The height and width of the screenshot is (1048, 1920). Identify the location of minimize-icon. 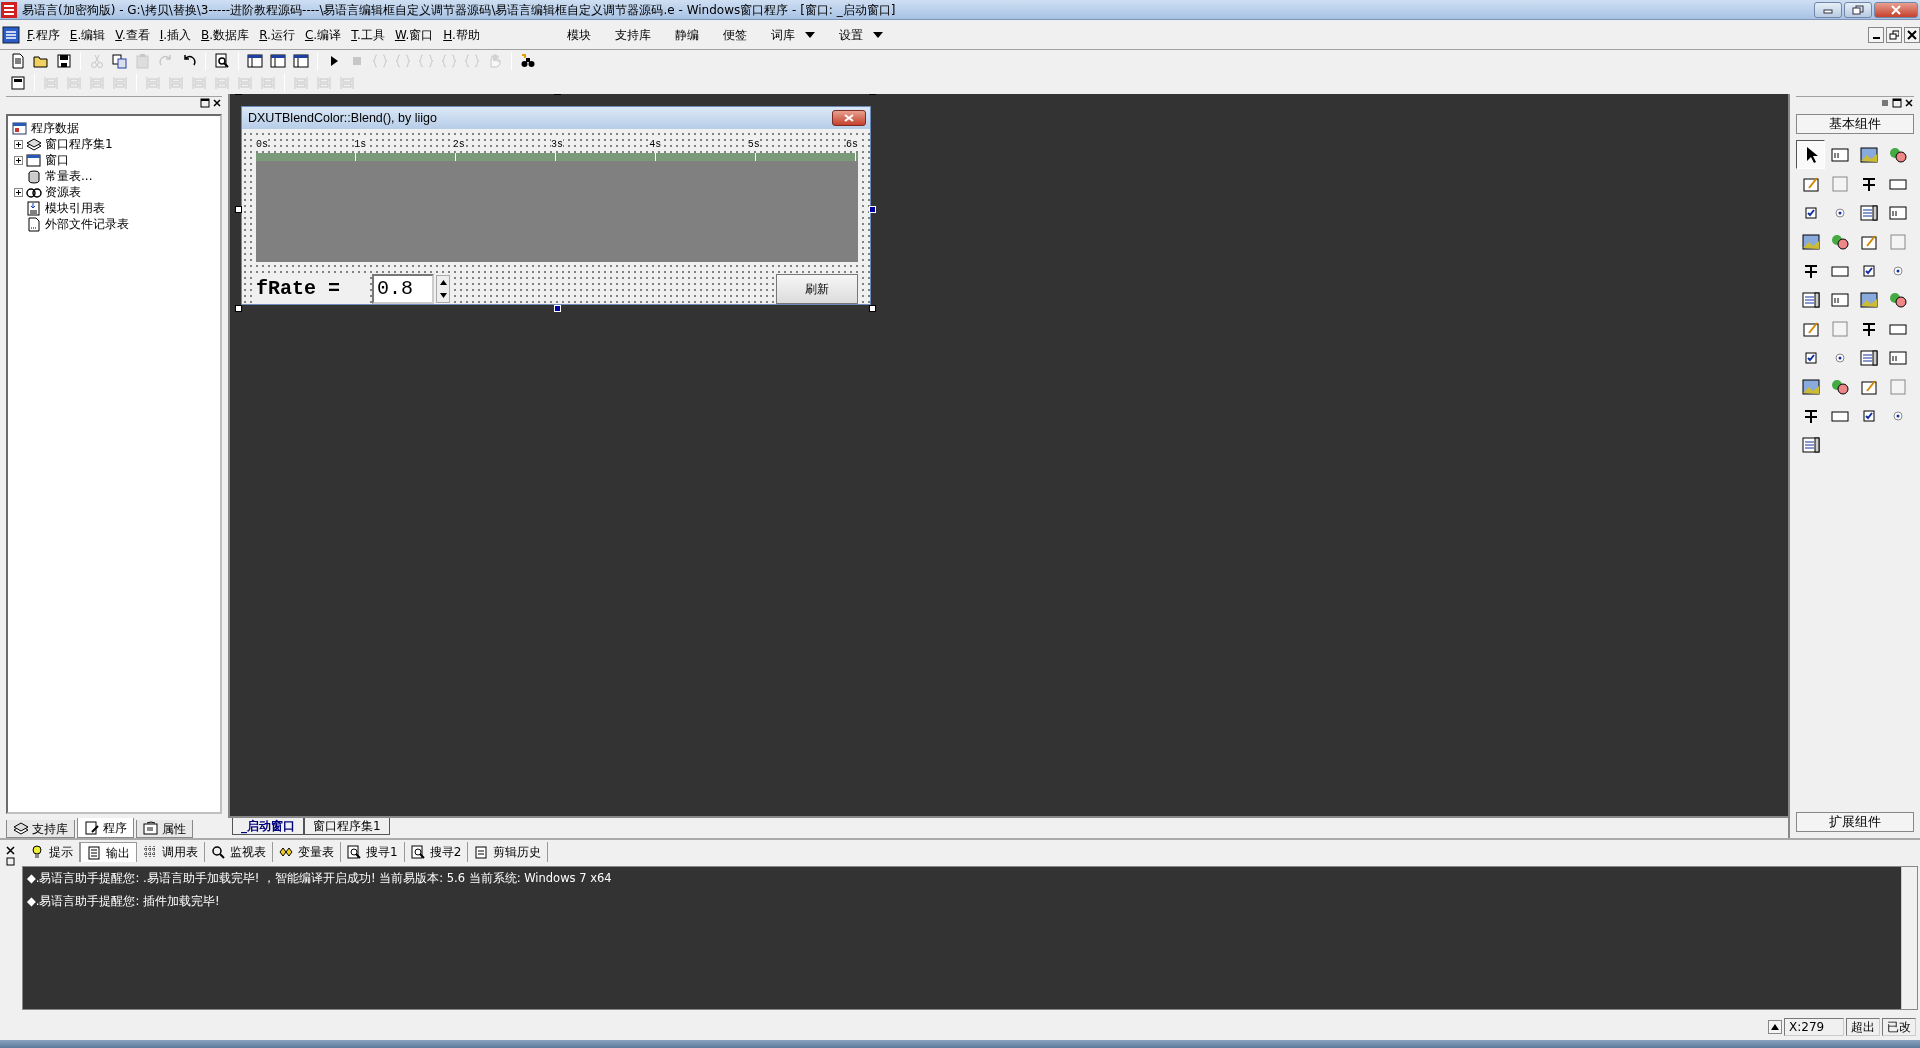
(1876, 37).